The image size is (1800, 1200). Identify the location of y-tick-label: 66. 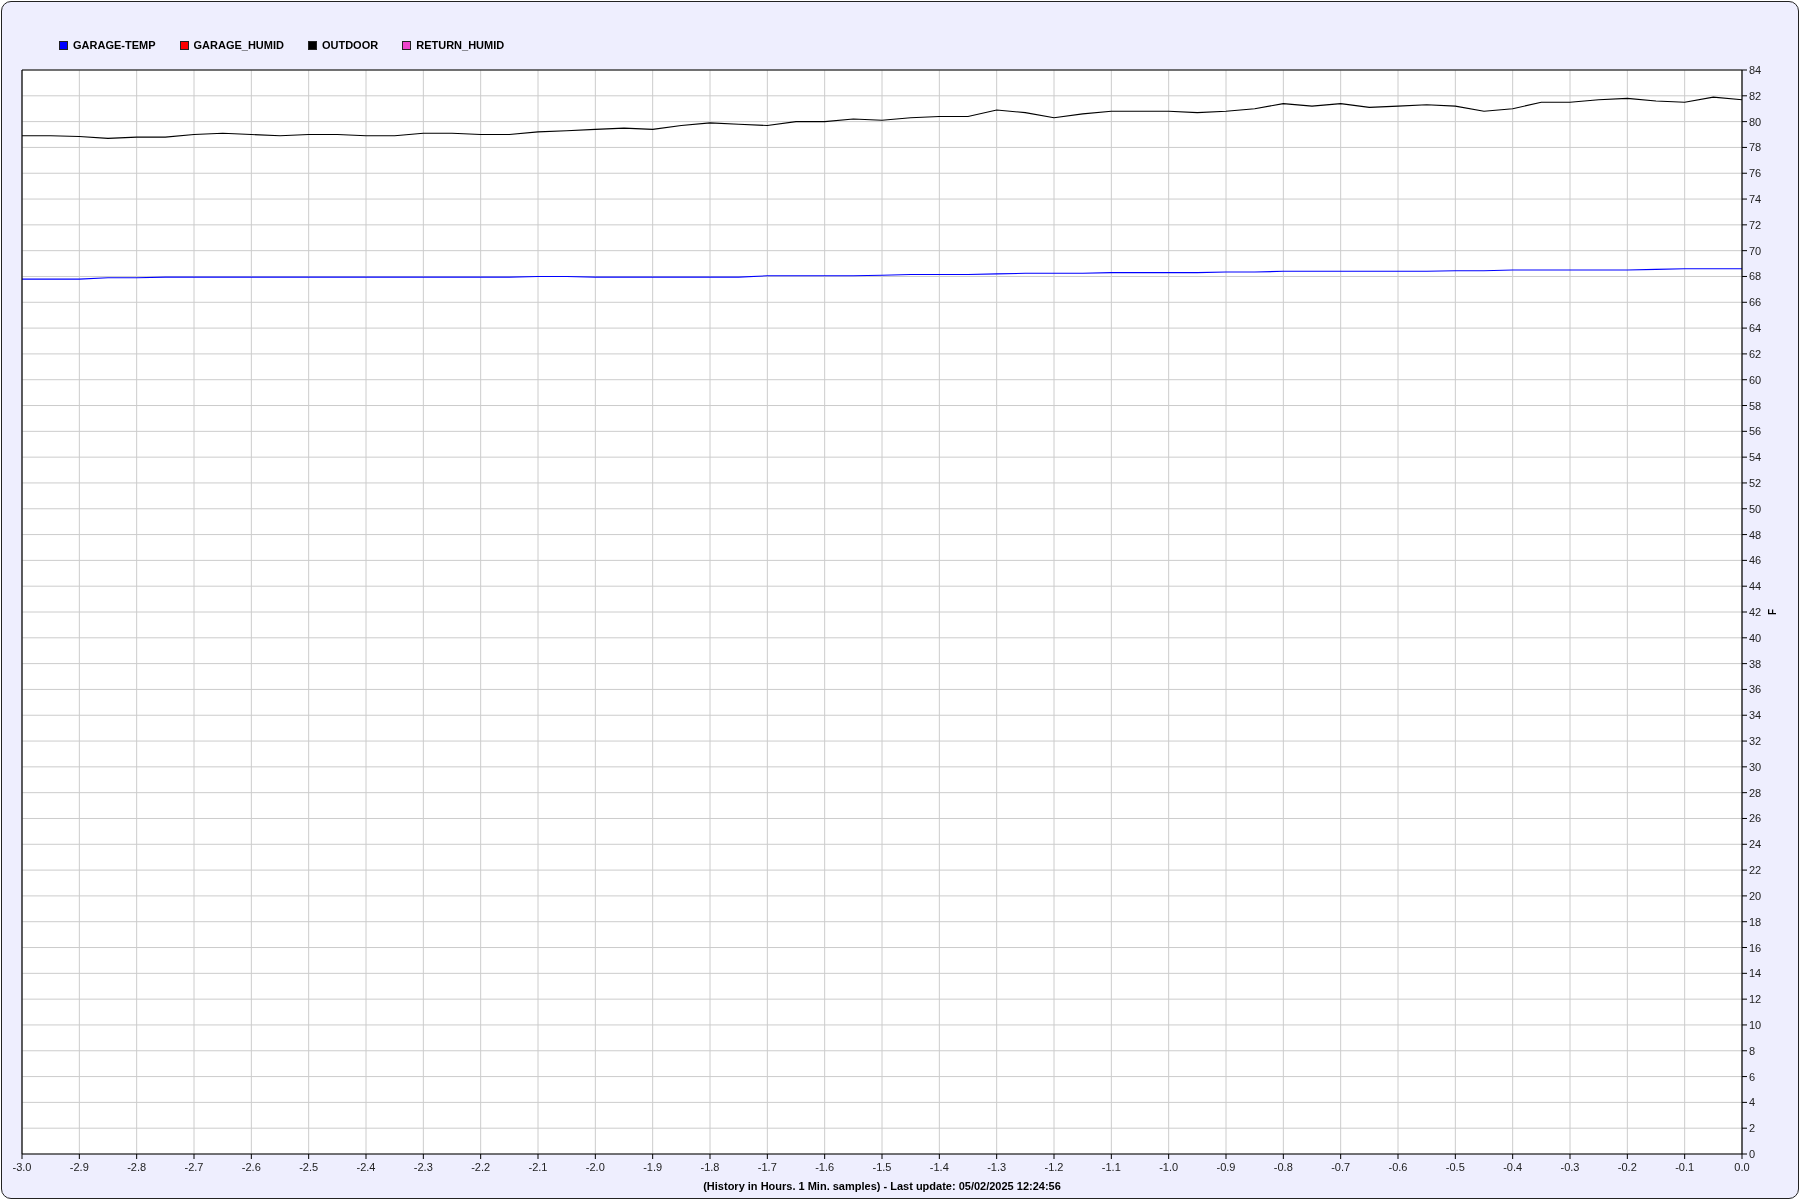
(1755, 302).